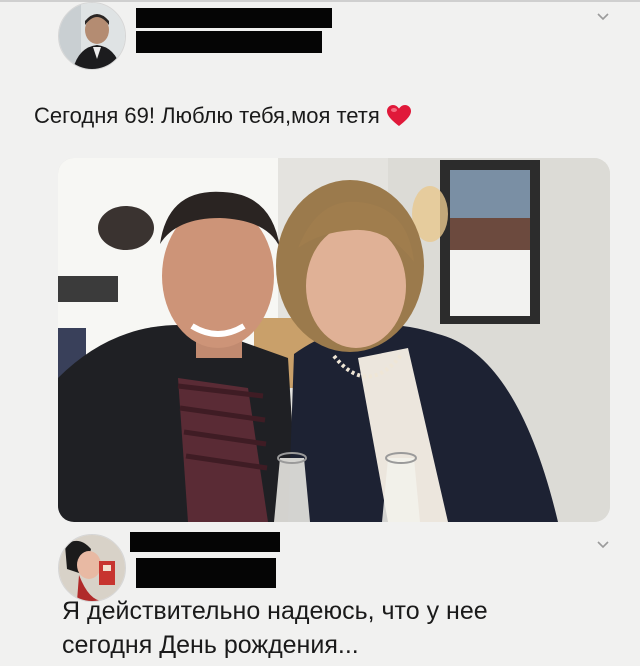 The image size is (640, 666). I want to click on tweet-text: Сегодня 69! Люблю тебя,моя тетя, so click(223, 116).